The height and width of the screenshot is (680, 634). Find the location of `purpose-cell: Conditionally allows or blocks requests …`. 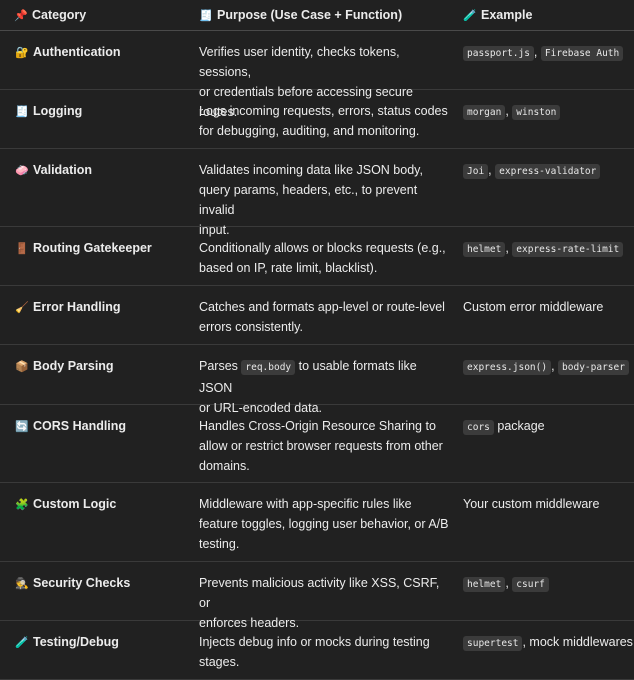

purpose-cell: Conditionally allows or blocks requests … is located at coordinates (318, 256).